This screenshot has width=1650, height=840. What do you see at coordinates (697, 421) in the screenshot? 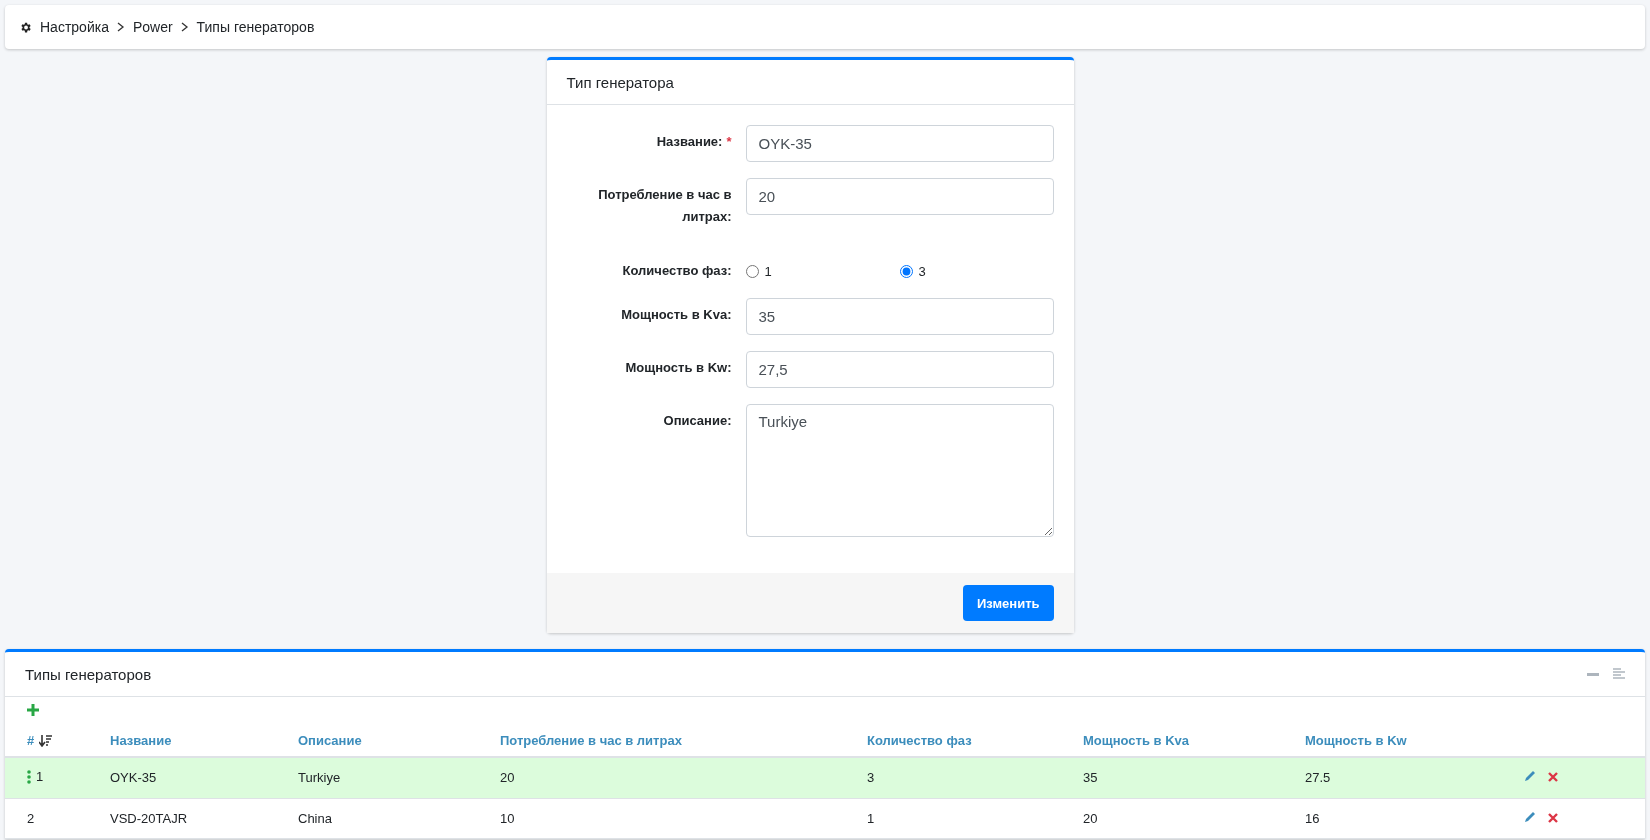
I see `field-label: Описание:` at bounding box center [697, 421].